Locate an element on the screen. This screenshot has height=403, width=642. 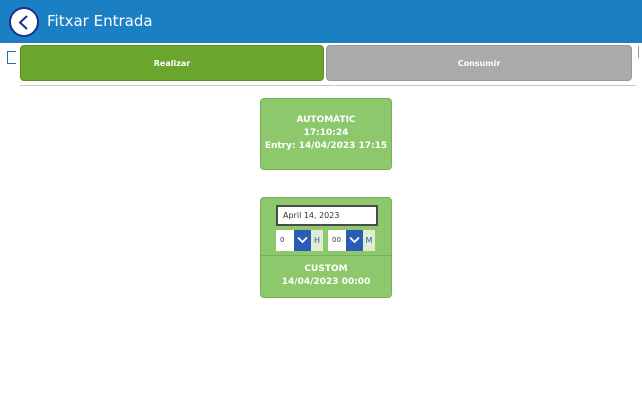
checkbox is located at coordinates (11, 57).